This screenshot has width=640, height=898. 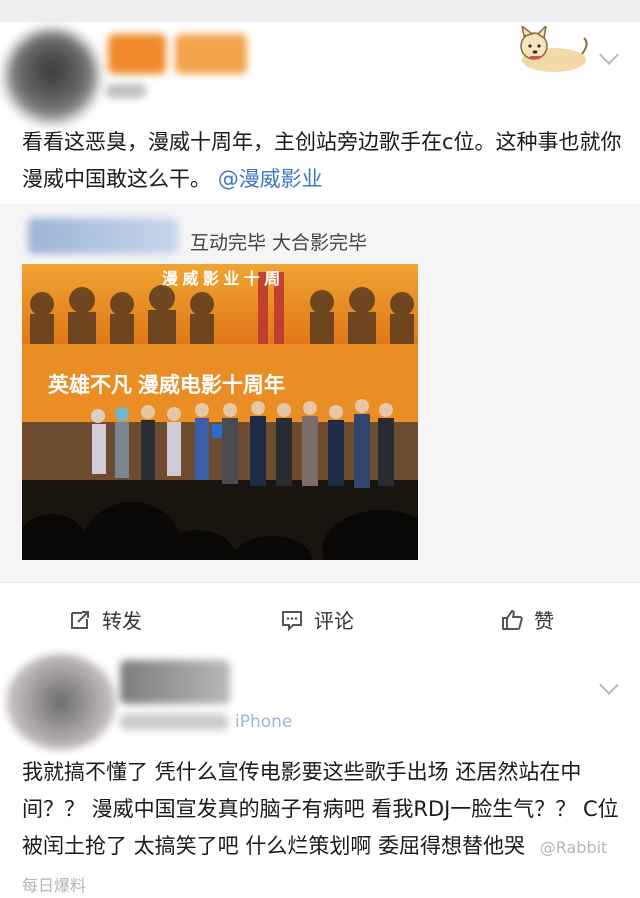 What do you see at coordinates (126, 91) in the screenshot?
I see `post-meta` at bounding box center [126, 91].